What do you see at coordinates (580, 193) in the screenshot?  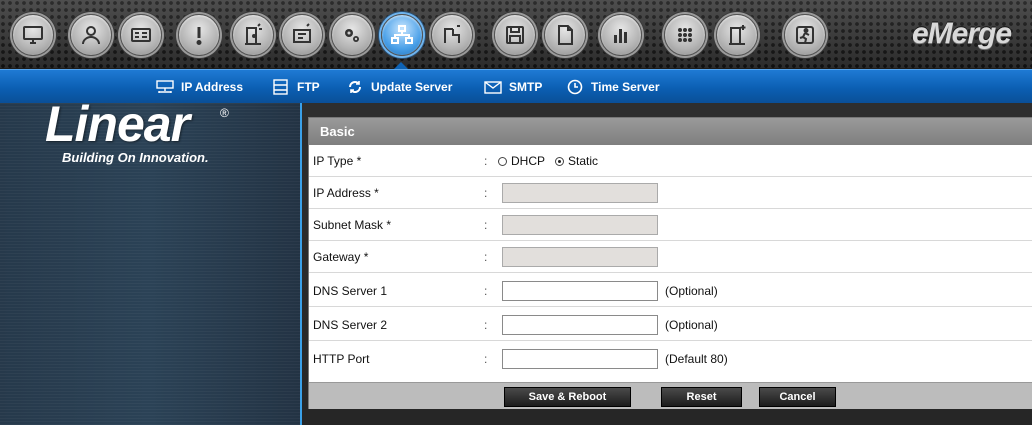 I see `ip-address-field` at bounding box center [580, 193].